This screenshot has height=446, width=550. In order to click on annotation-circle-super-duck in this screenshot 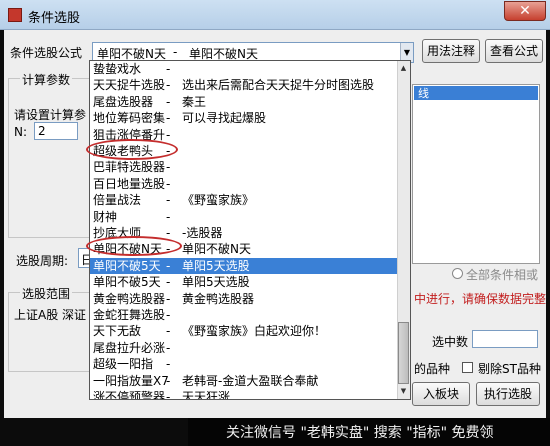, I will do `click(132, 149)`.